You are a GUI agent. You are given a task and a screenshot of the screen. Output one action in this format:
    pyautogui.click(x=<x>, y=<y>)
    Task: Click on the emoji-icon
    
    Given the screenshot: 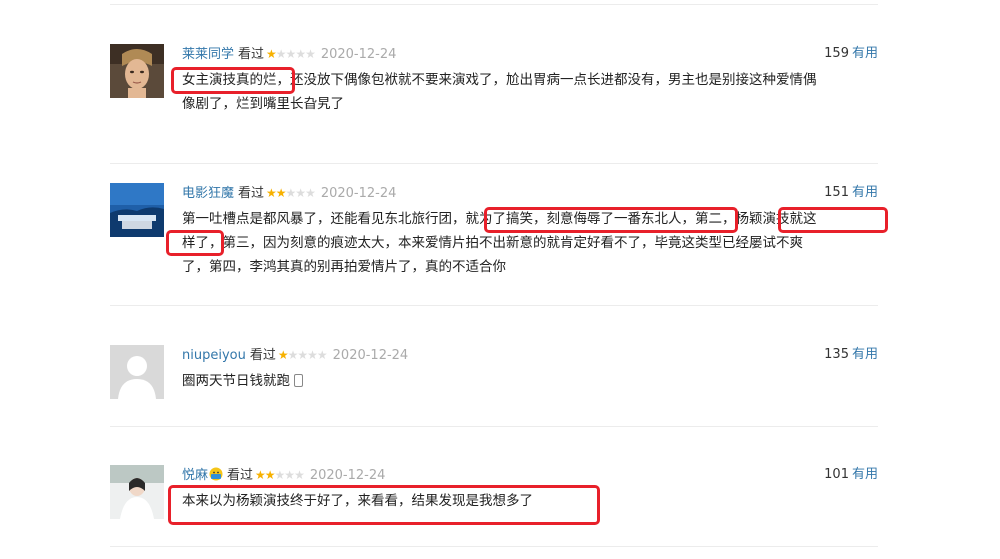 What is the action you would take?
    pyautogui.click(x=216, y=474)
    